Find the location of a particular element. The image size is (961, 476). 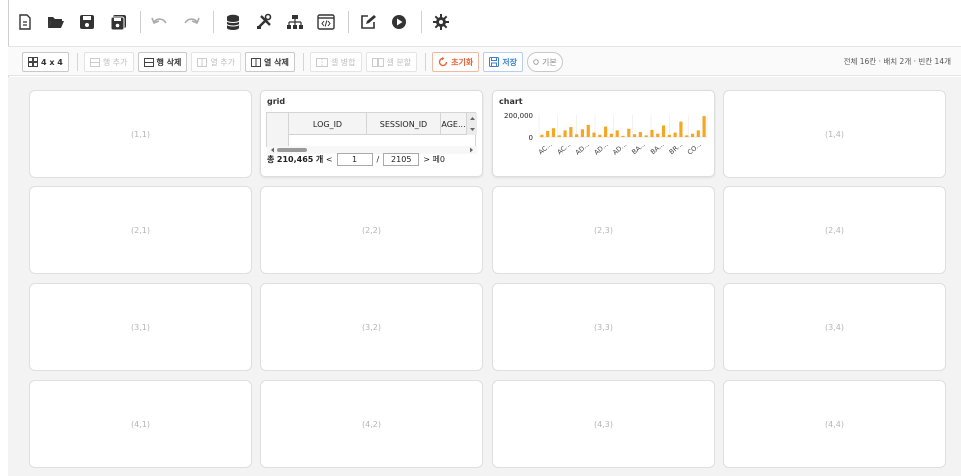

empty-cell: (3,1) is located at coordinates (140, 327).